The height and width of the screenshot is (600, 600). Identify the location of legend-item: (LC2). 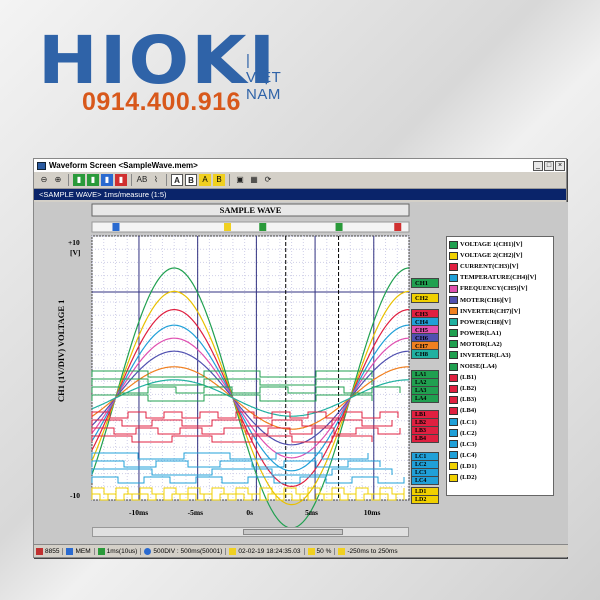
(500, 433).